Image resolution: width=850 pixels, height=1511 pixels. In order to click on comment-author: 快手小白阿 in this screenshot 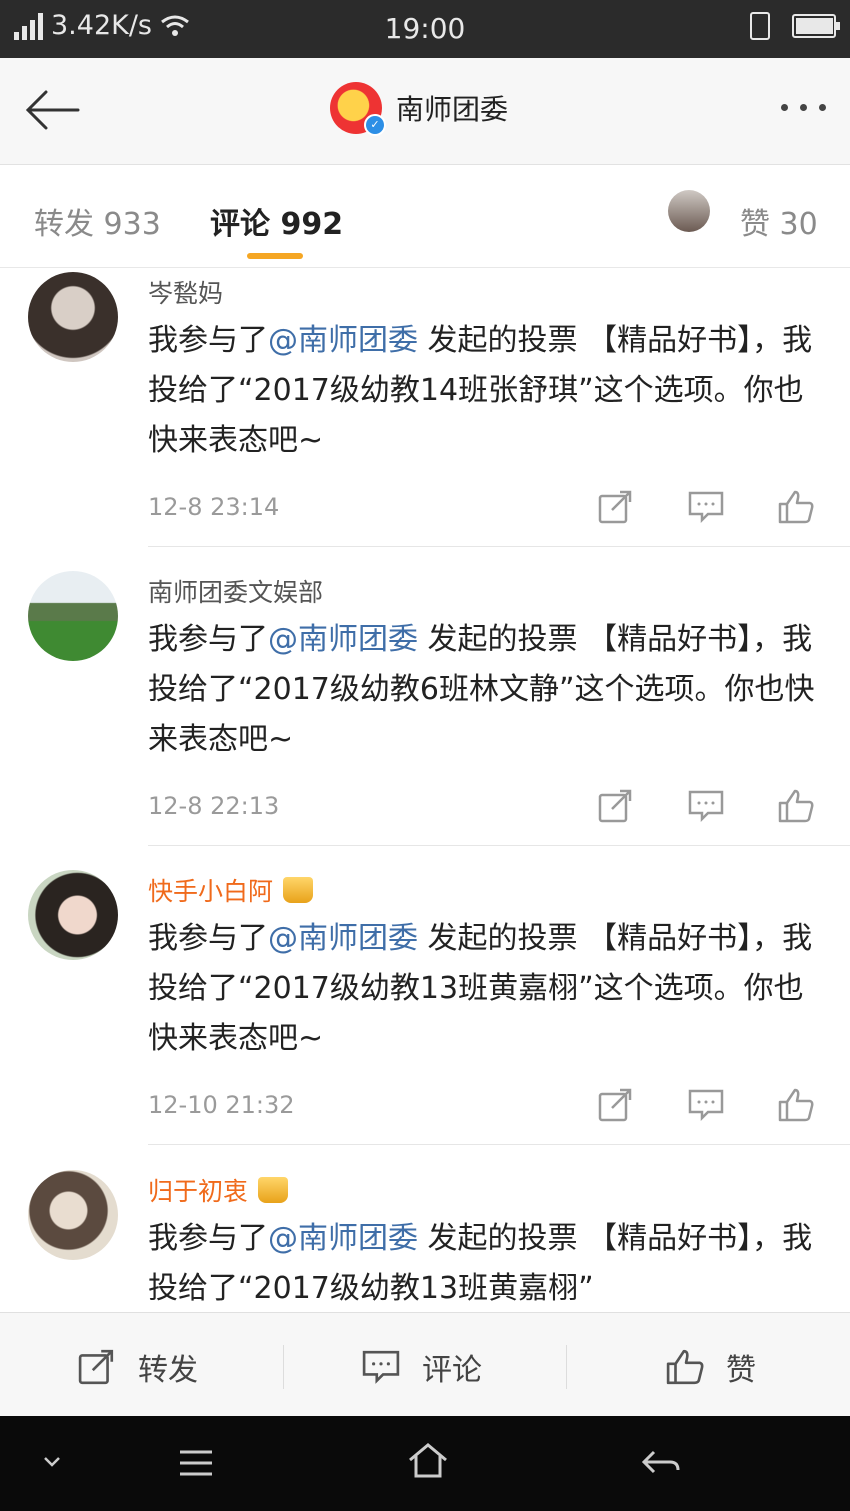, I will do `click(231, 890)`.